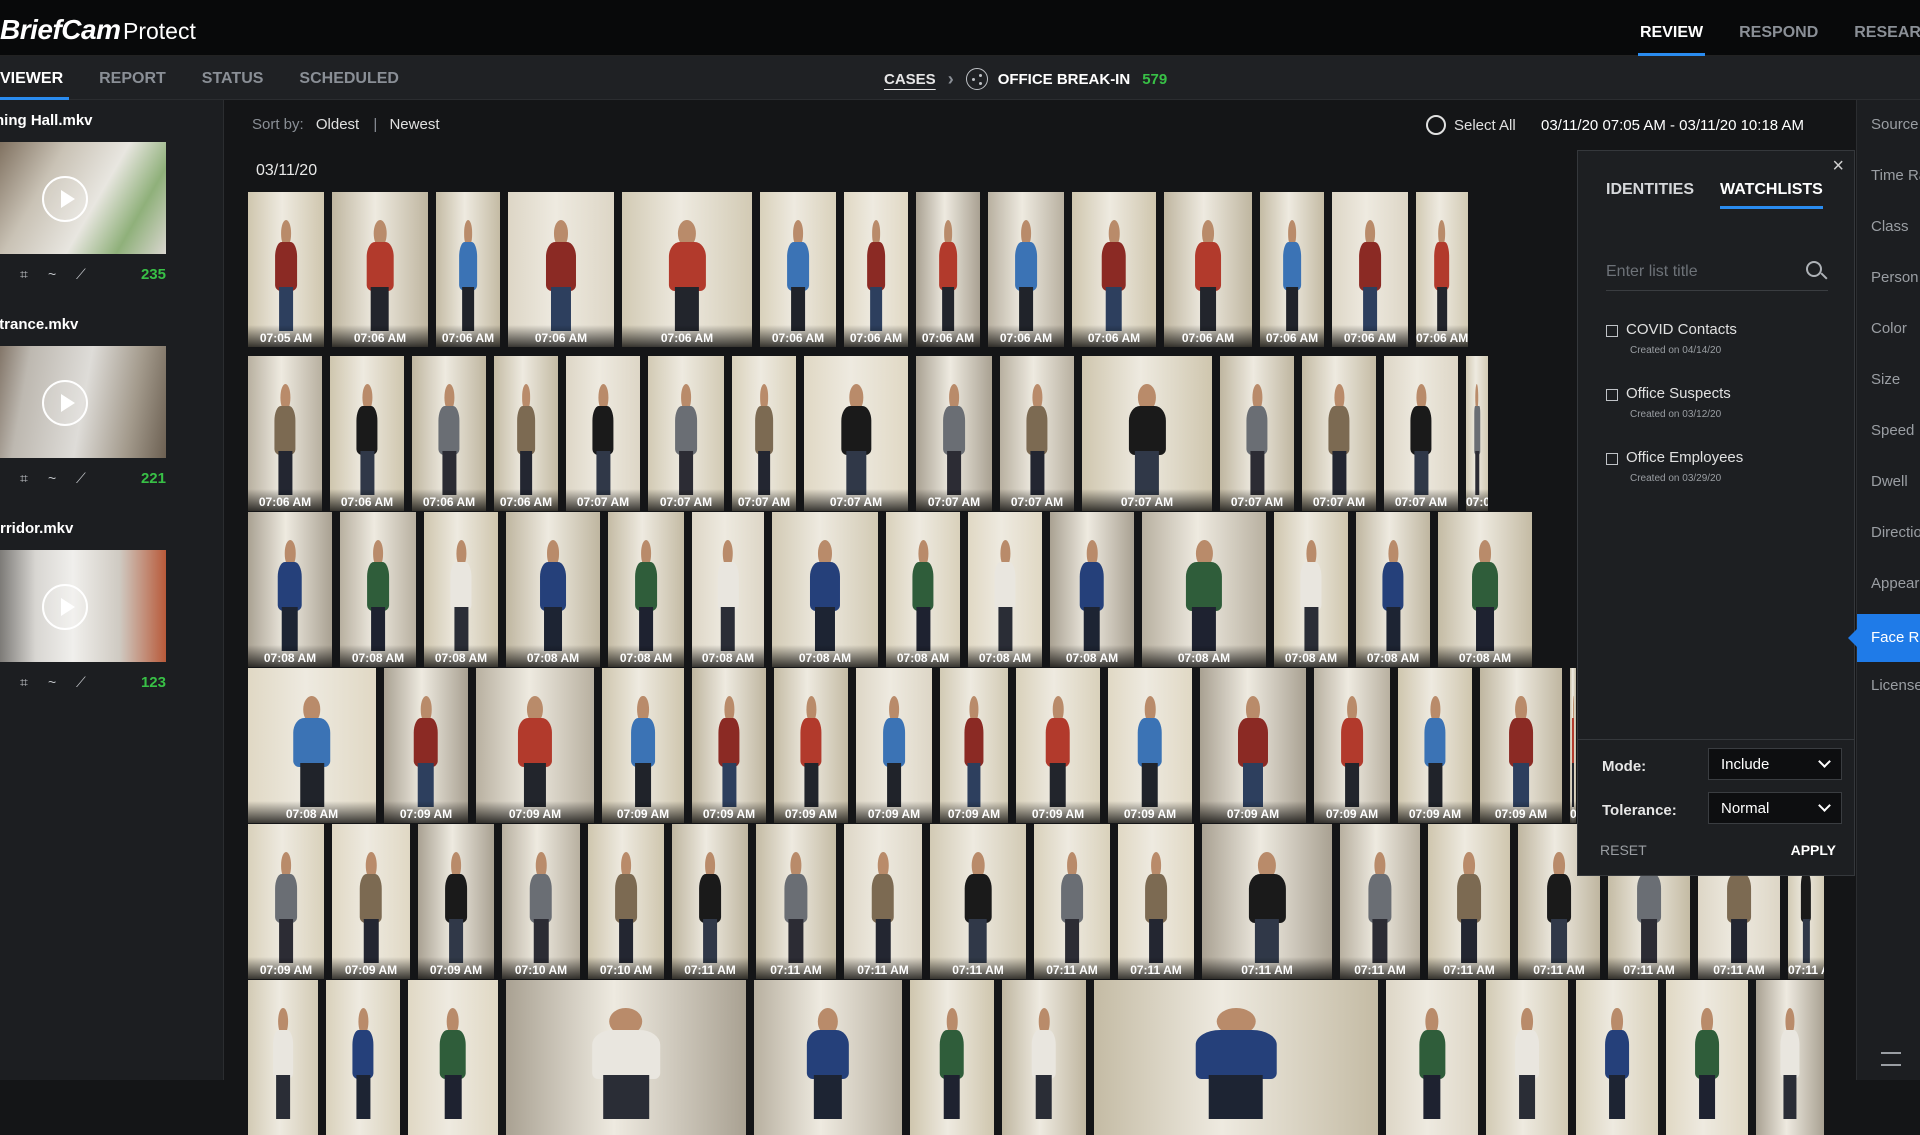  Describe the element at coordinates (1838, 166) in the screenshot. I see `close-icon: ×` at that location.